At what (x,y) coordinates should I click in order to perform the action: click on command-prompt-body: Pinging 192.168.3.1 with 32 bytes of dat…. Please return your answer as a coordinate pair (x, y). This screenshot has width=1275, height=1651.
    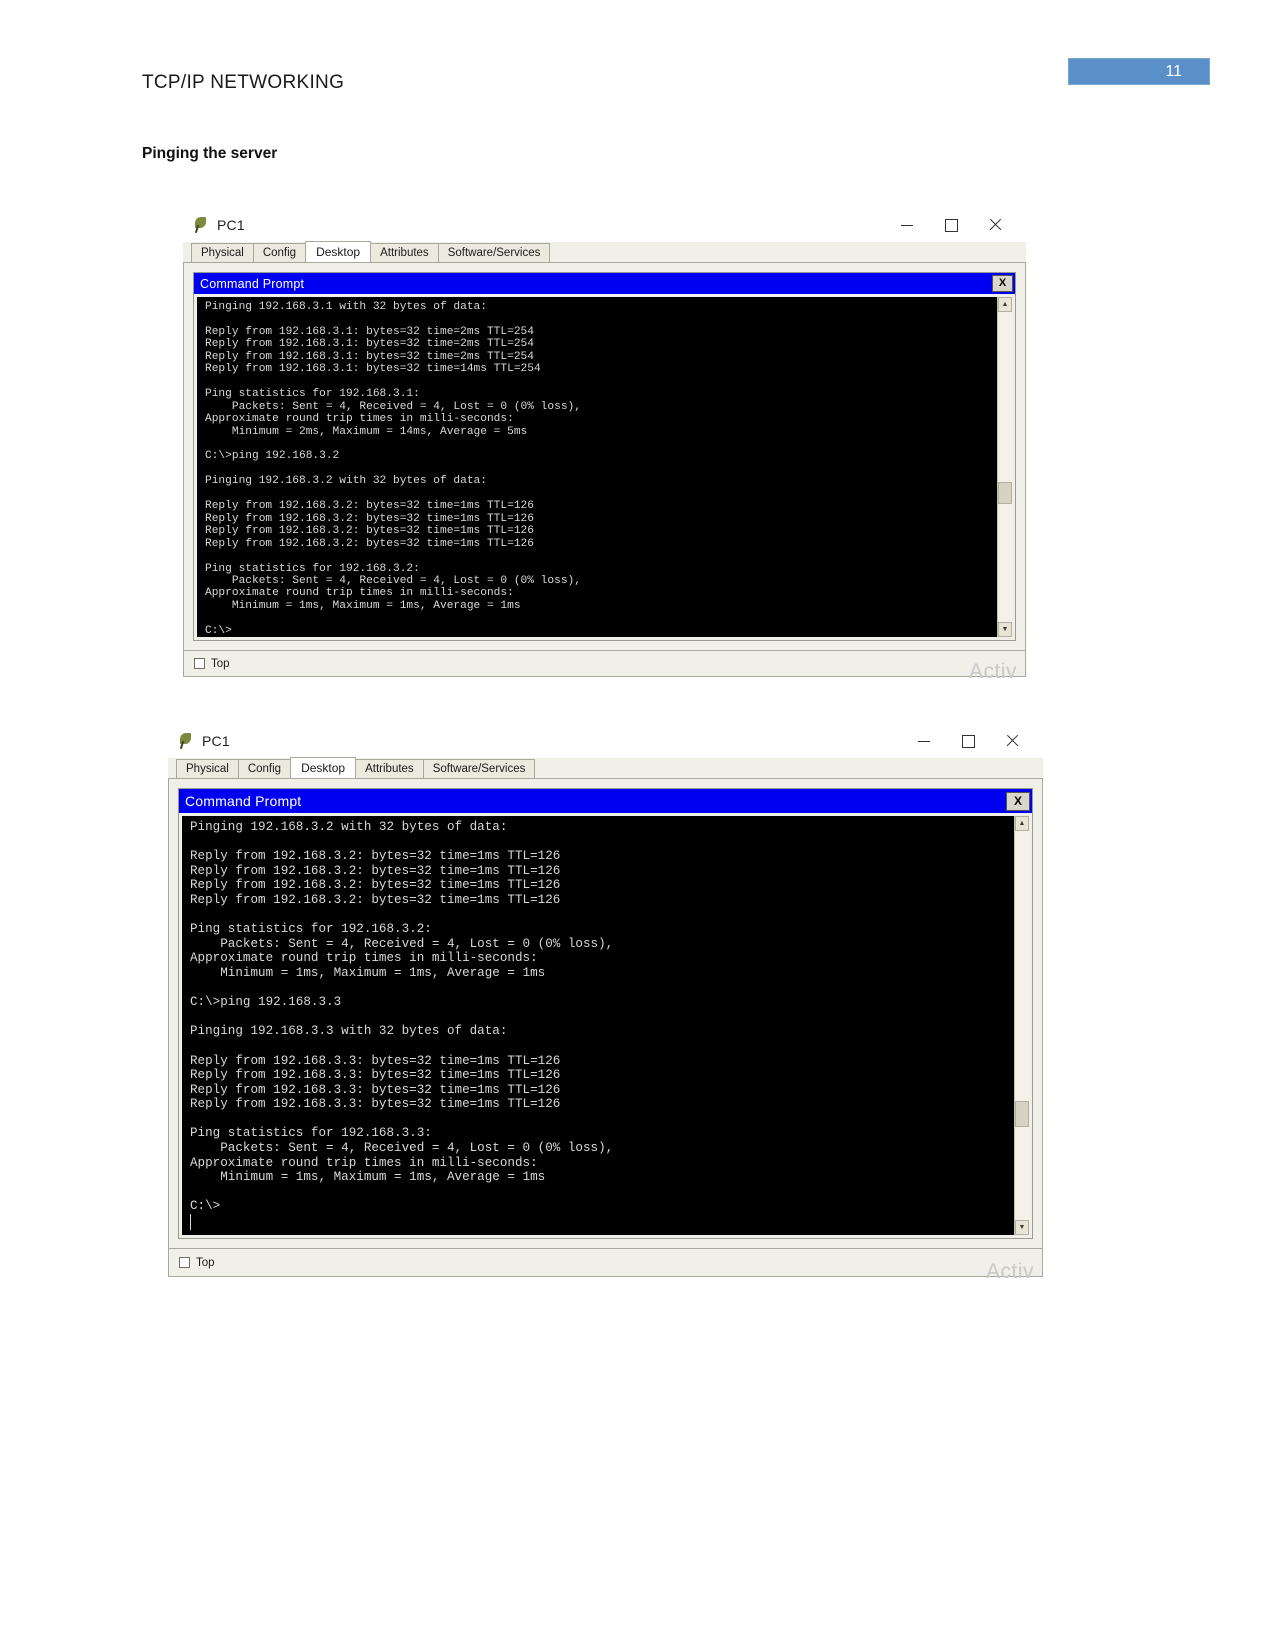
    Looking at the image, I should click on (604, 467).